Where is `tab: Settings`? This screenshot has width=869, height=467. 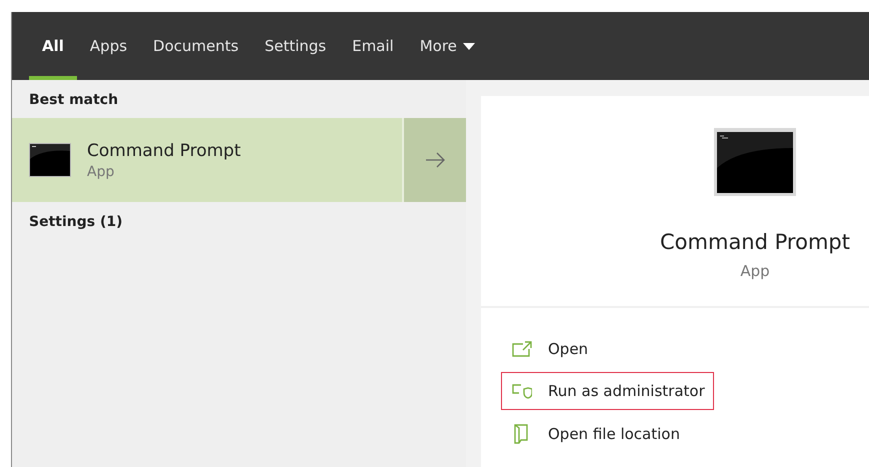 tab: Settings is located at coordinates (296, 46).